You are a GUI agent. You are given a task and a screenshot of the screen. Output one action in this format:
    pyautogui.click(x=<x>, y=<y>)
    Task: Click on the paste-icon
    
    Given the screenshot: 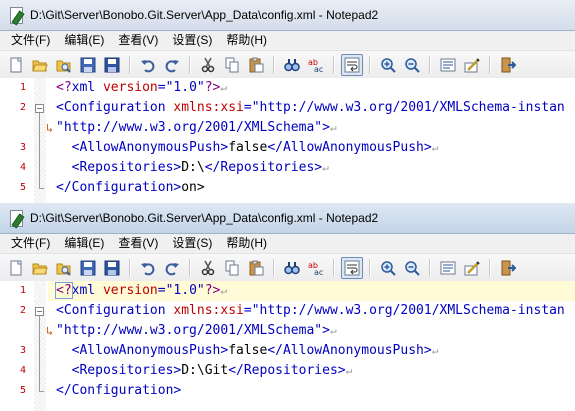 What is the action you would take?
    pyautogui.click(x=256, y=65)
    